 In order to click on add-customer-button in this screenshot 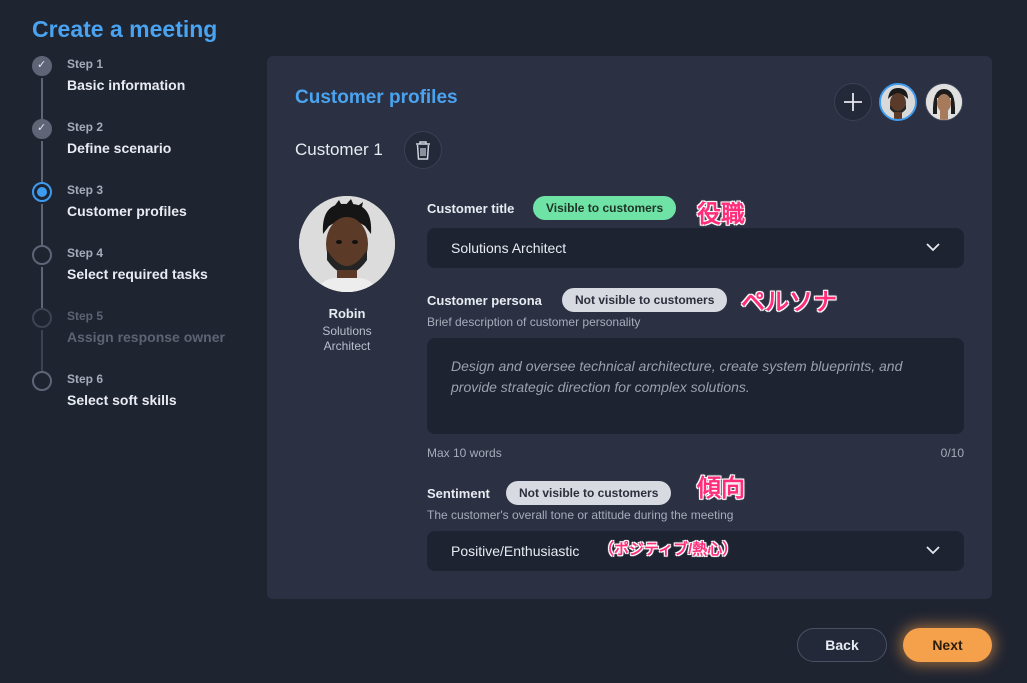, I will do `click(853, 102)`.